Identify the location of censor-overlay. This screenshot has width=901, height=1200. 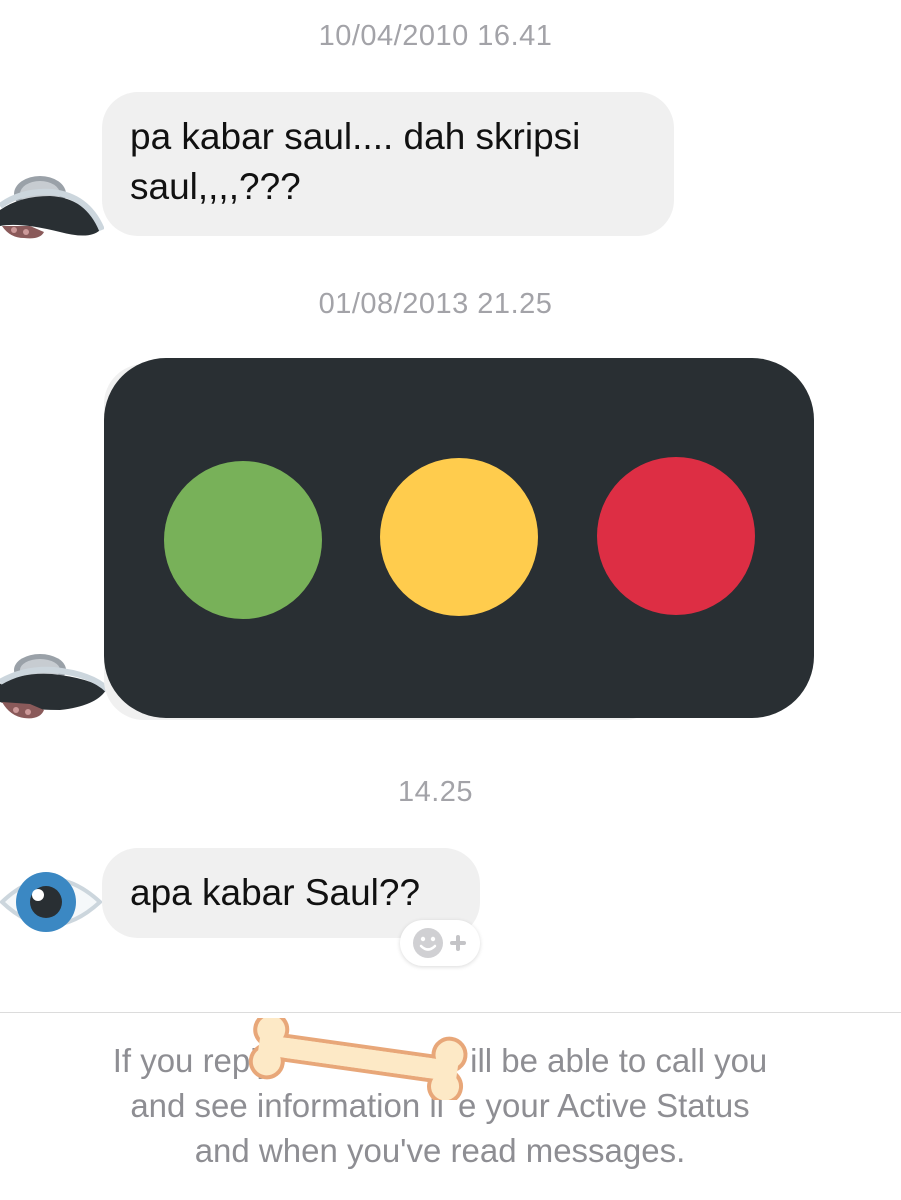
(358, 1058).